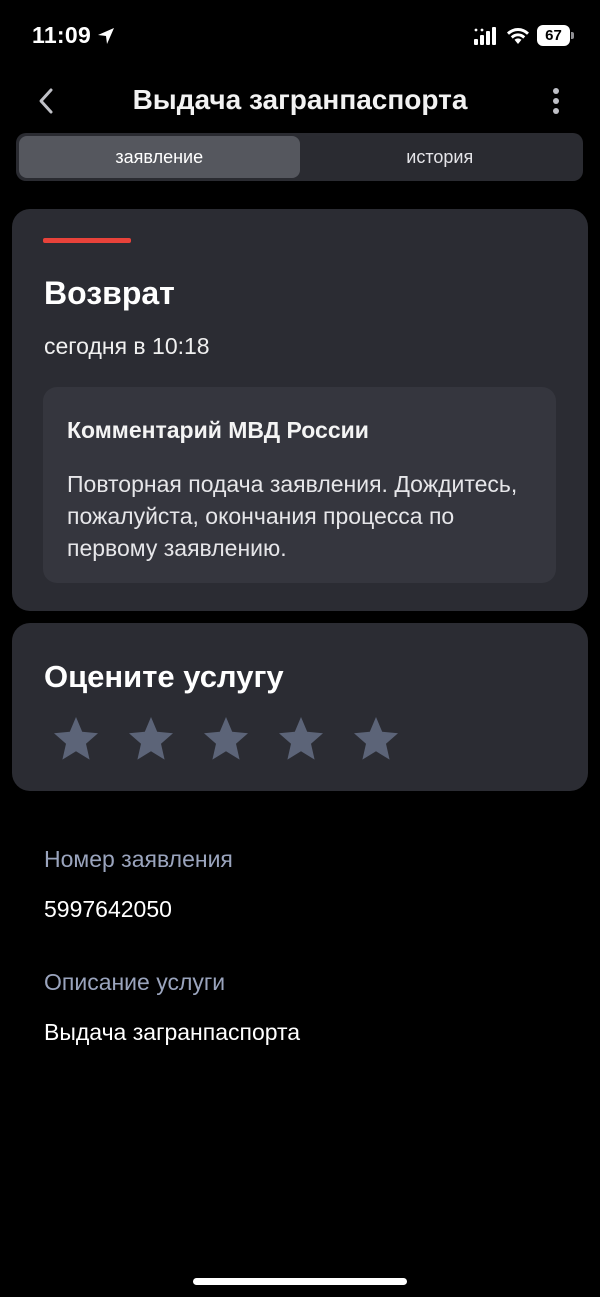 Image resolution: width=600 pixels, height=1297 pixels. I want to click on application-number-label: Номер заявления, so click(138, 859).